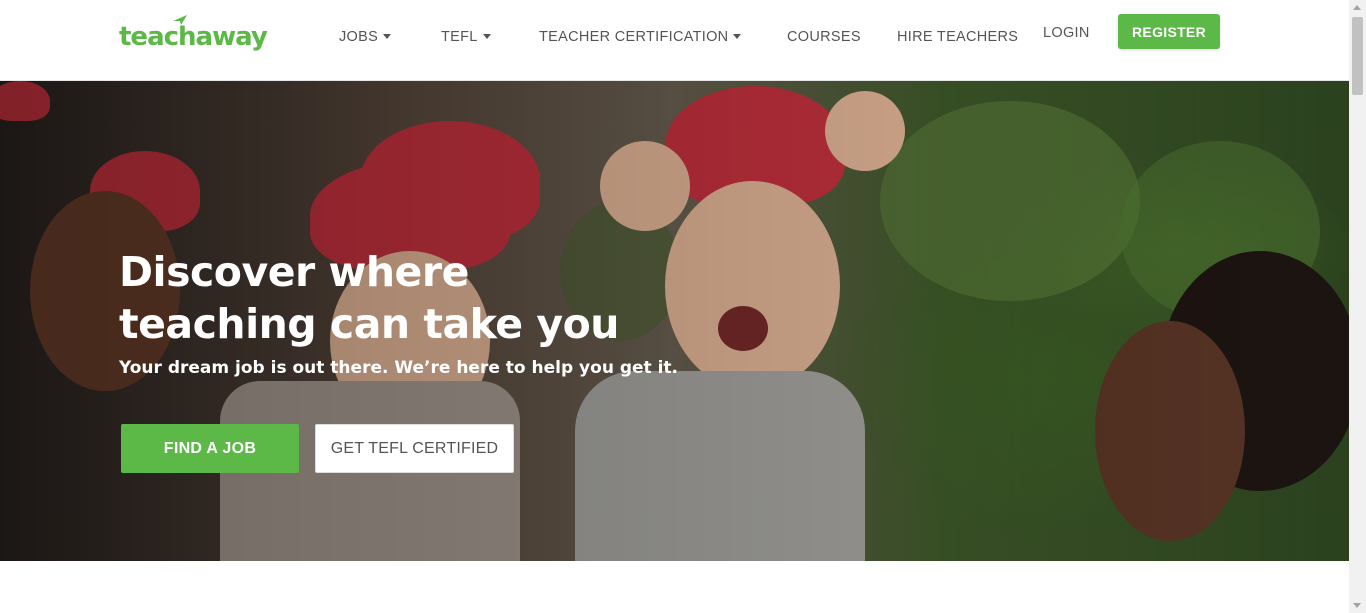  Describe the element at coordinates (1357, 56) in the screenshot. I see `scrollbar-thumb` at that location.